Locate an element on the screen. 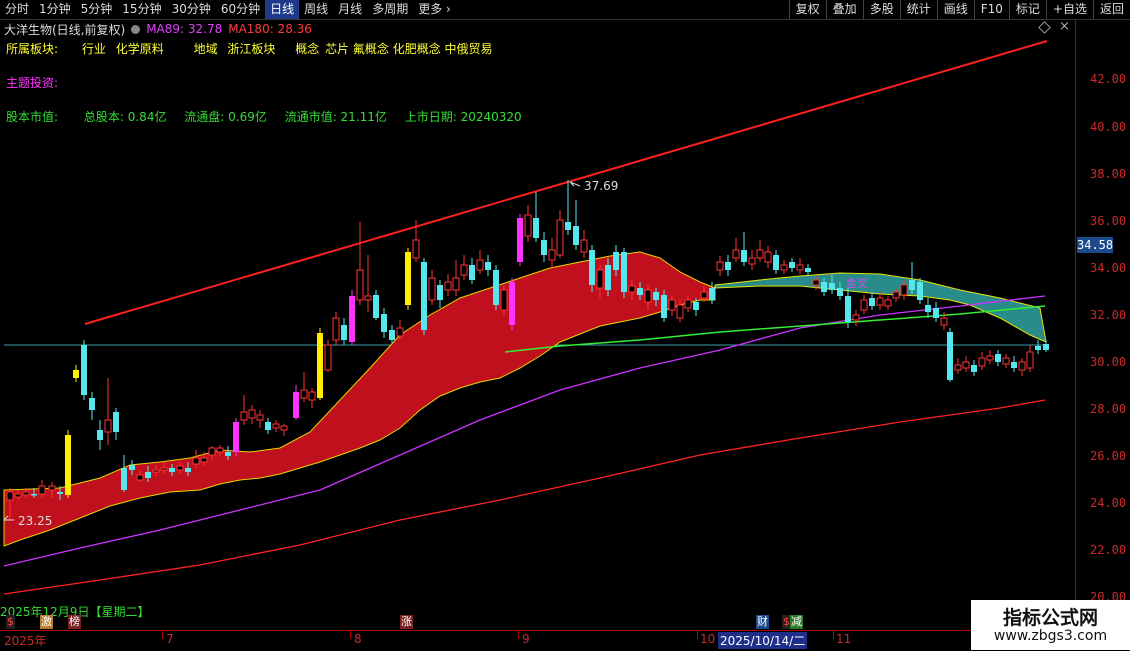  current-price-badge: 34.58 is located at coordinates (1095, 245).